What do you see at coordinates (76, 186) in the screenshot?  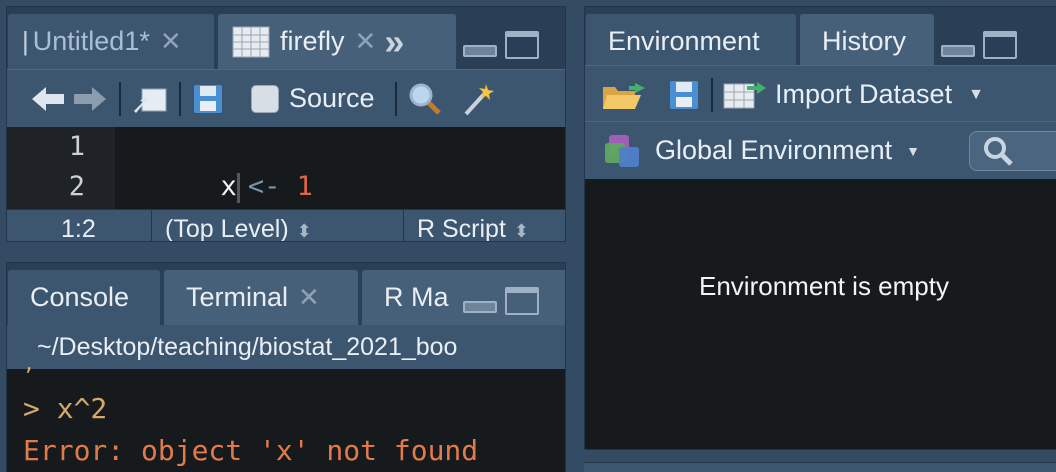 I see `line-number: 2` at bounding box center [76, 186].